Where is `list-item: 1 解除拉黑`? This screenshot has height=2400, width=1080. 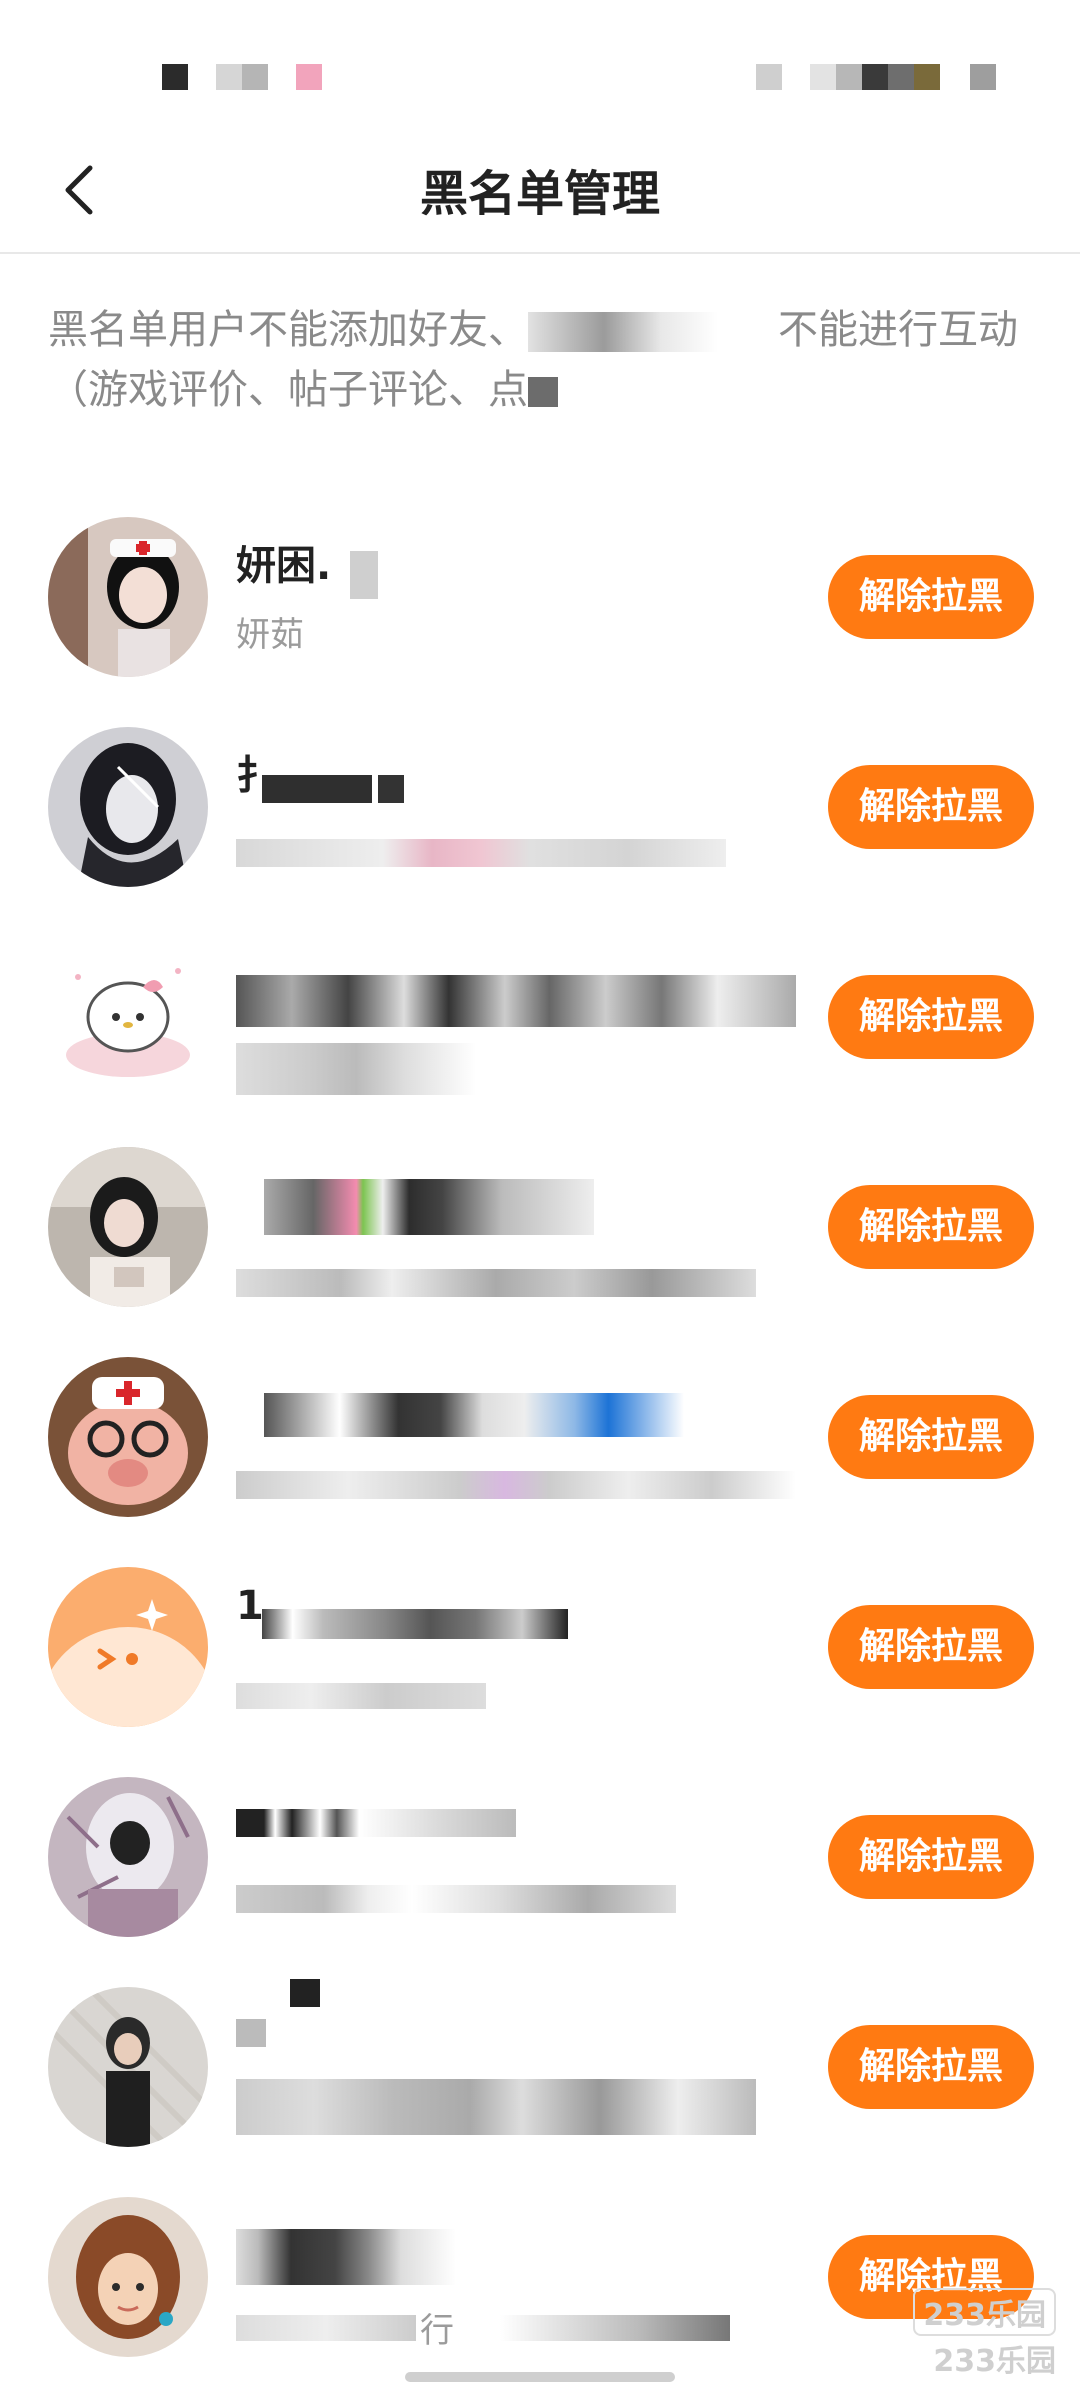 list-item: 1 解除拉黑 is located at coordinates (540, 1660).